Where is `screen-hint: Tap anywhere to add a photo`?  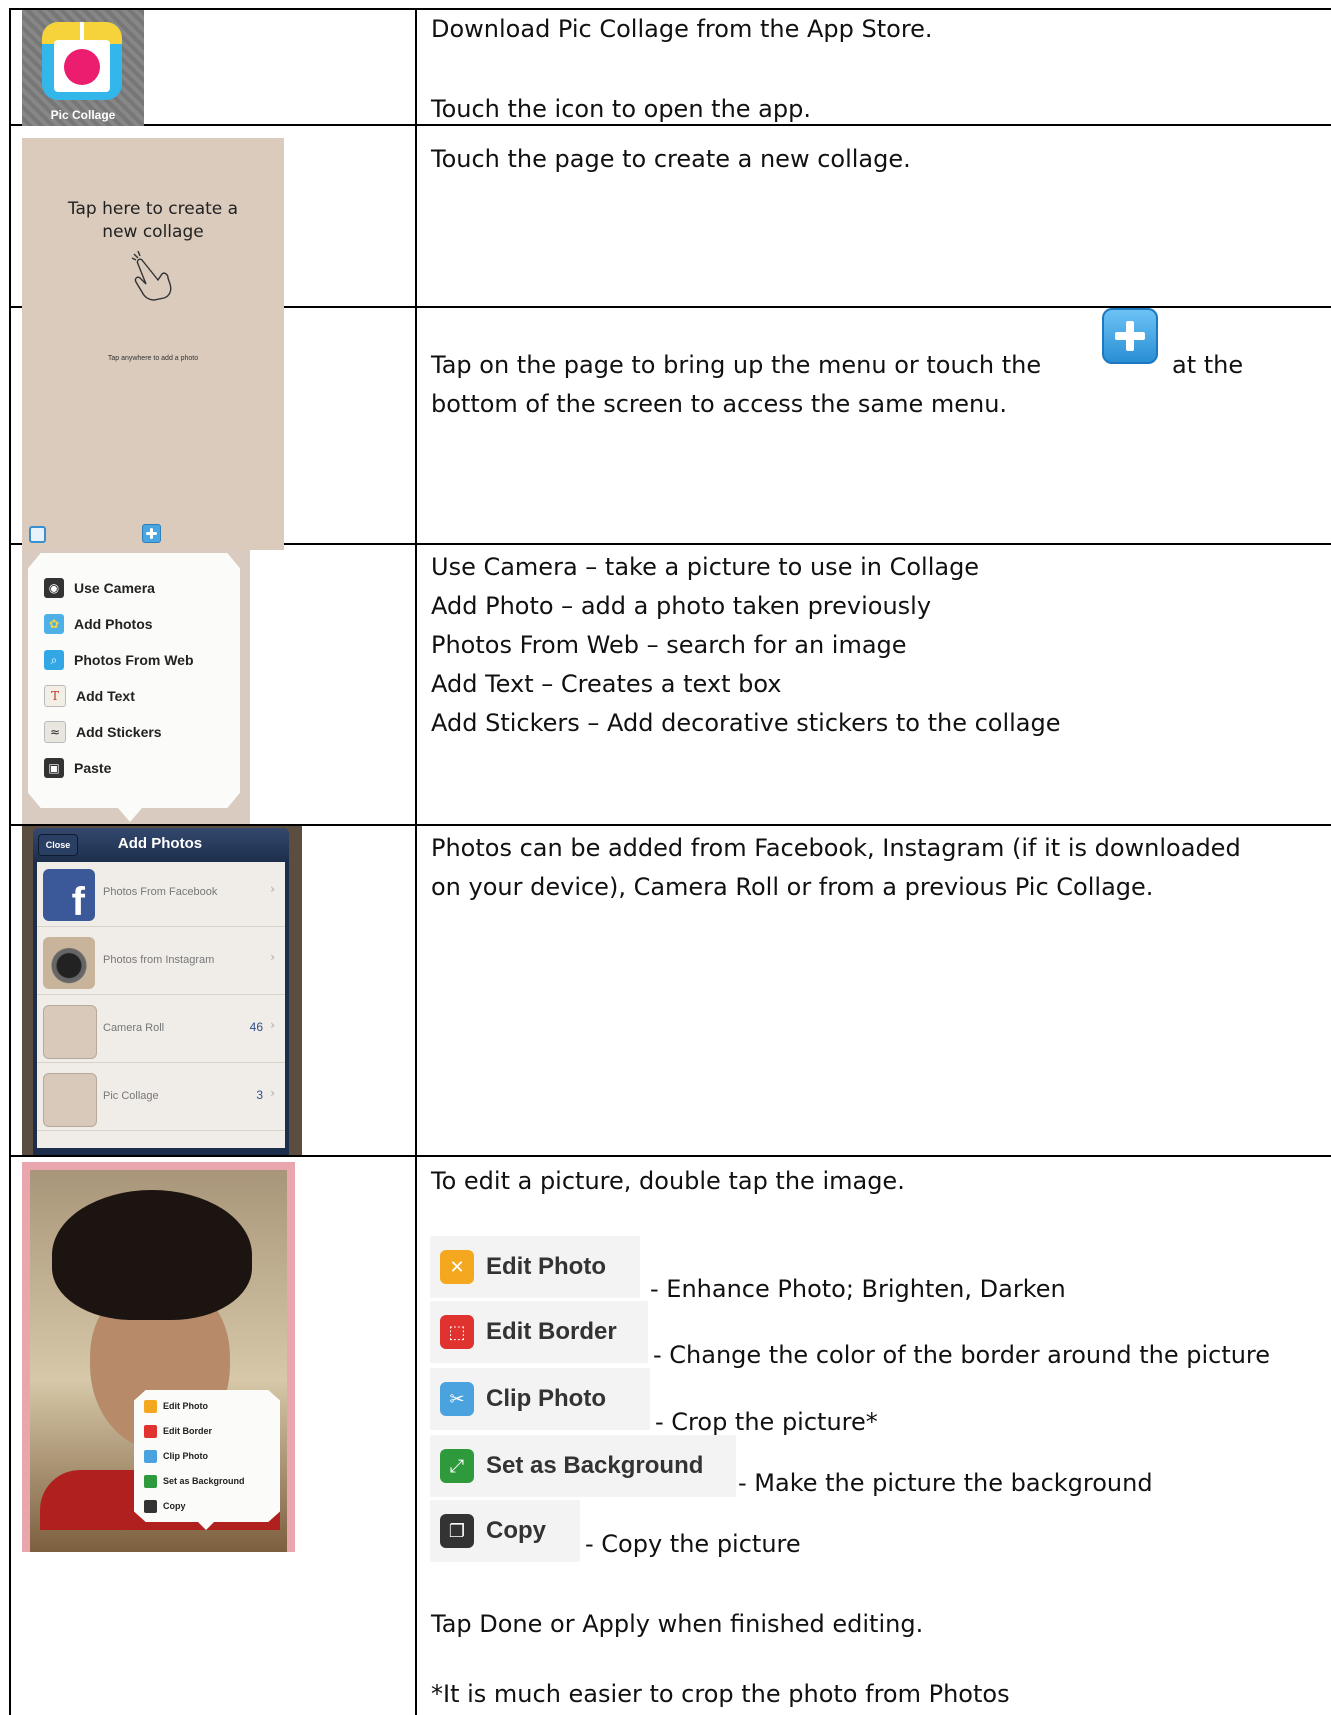
screen-hint: Tap anywhere to add a photo is located at coordinates (153, 358).